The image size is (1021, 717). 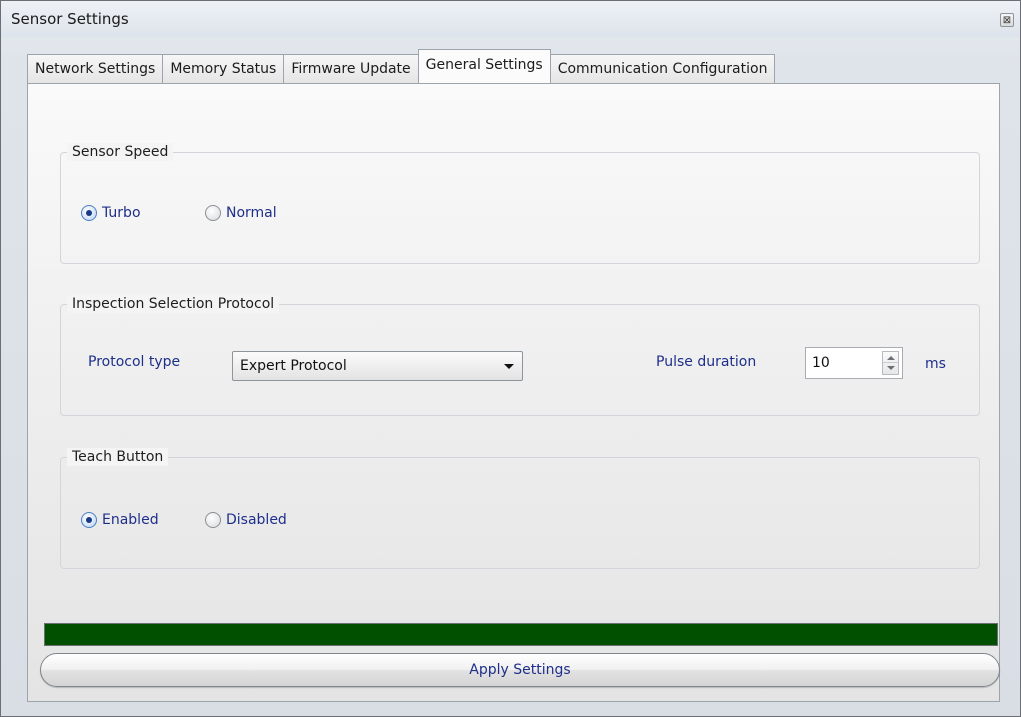 I want to click on stepper-divider, so click(x=890, y=362).